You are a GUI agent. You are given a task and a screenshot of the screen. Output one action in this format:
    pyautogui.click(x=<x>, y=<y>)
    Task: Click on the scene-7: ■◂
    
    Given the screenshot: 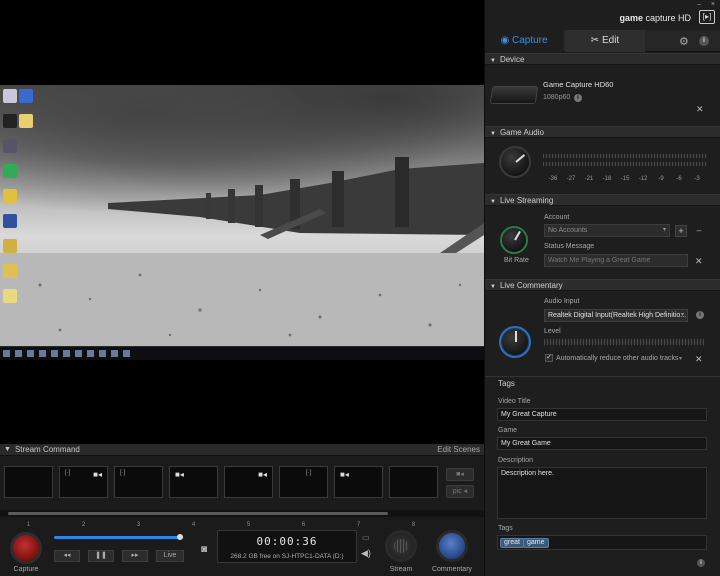 What is the action you would take?
    pyautogui.click(x=358, y=482)
    